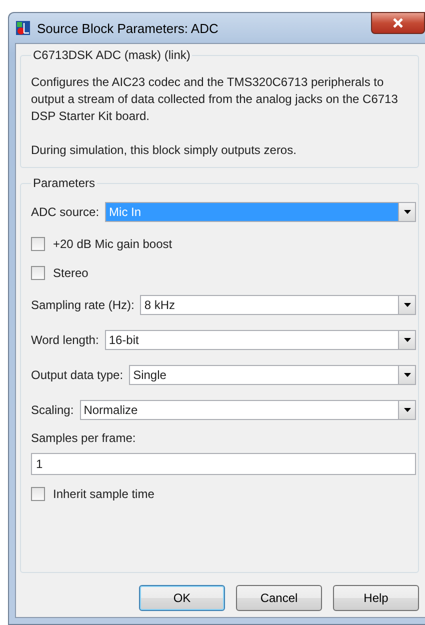 The width and height of the screenshot is (425, 625). What do you see at coordinates (65, 339) in the screenshot?
I see `field-label: Word length:` at bounding box center [65, 339].